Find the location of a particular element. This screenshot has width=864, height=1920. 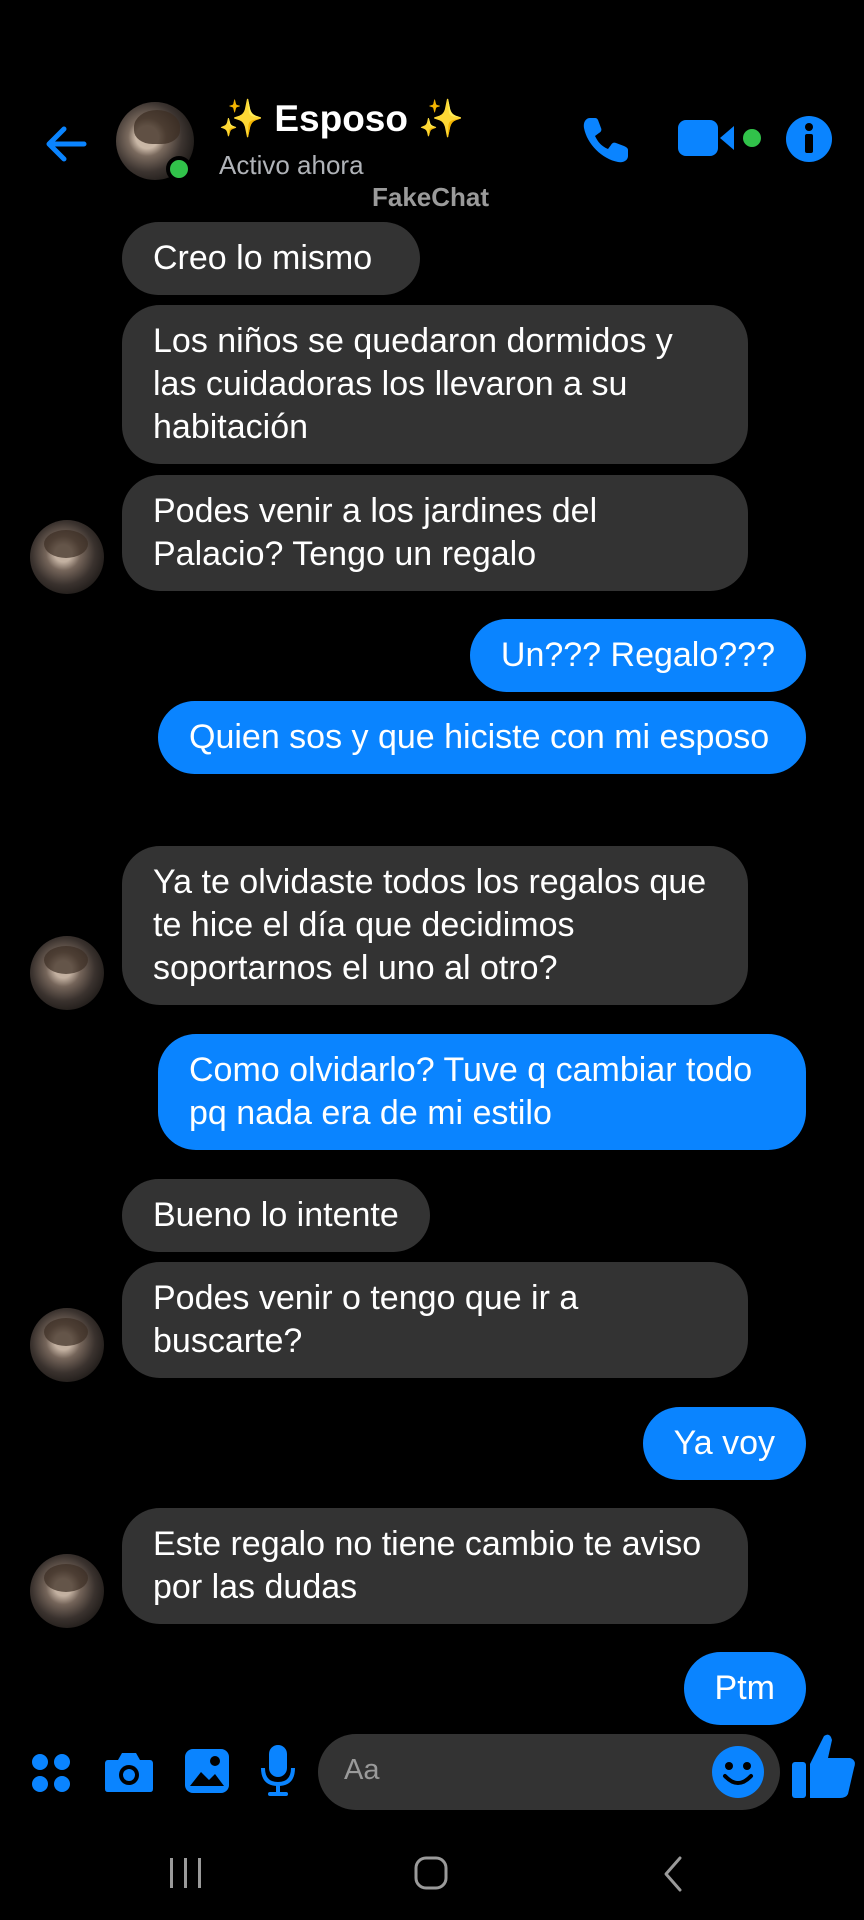

recent-apps-icon is located at coordinates (186, 1874).